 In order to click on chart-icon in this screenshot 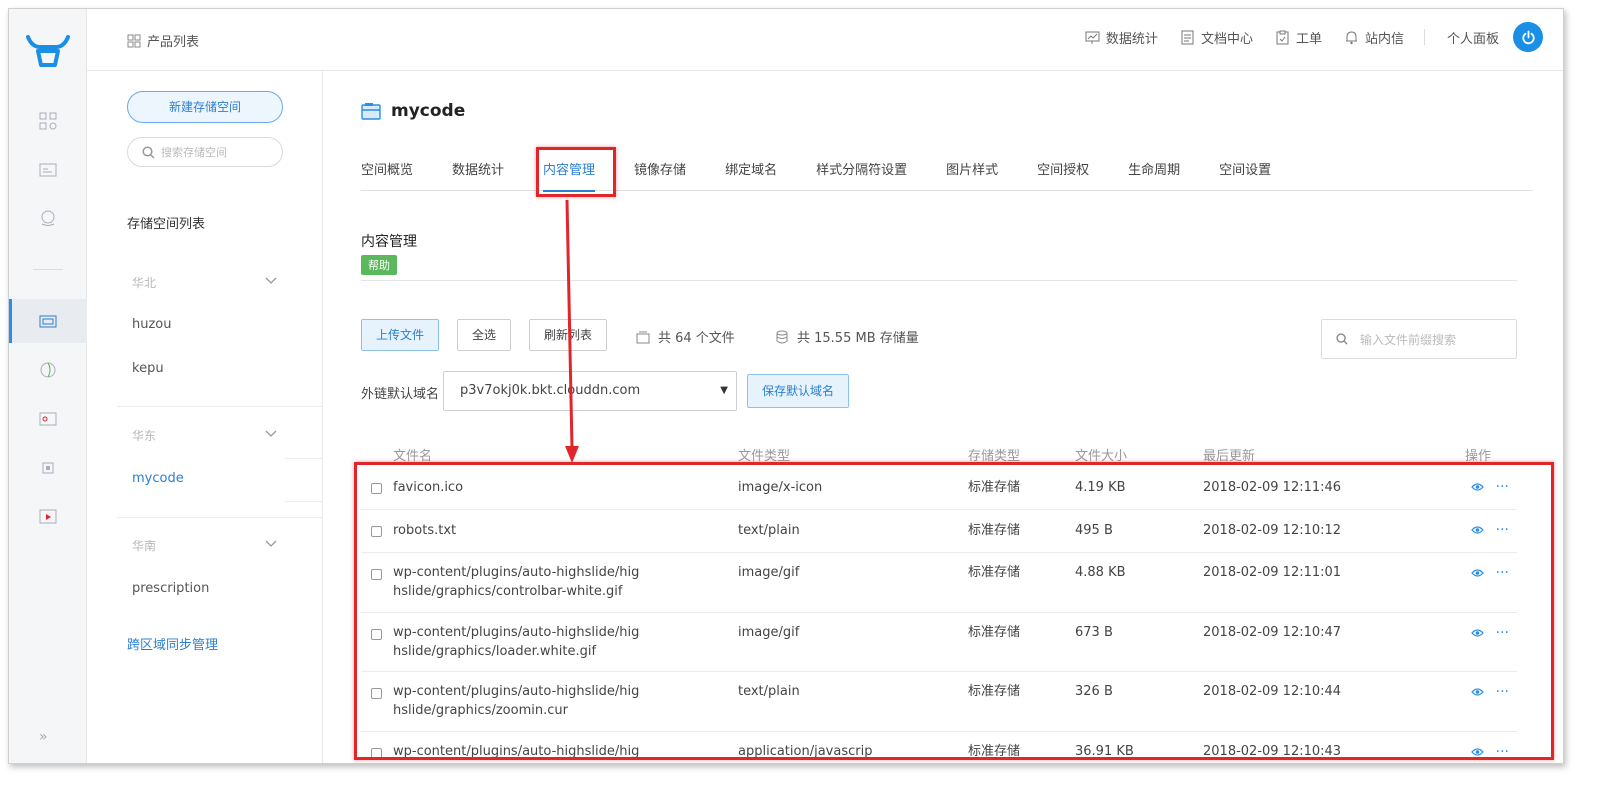, I will do `click(1092, 37)`.